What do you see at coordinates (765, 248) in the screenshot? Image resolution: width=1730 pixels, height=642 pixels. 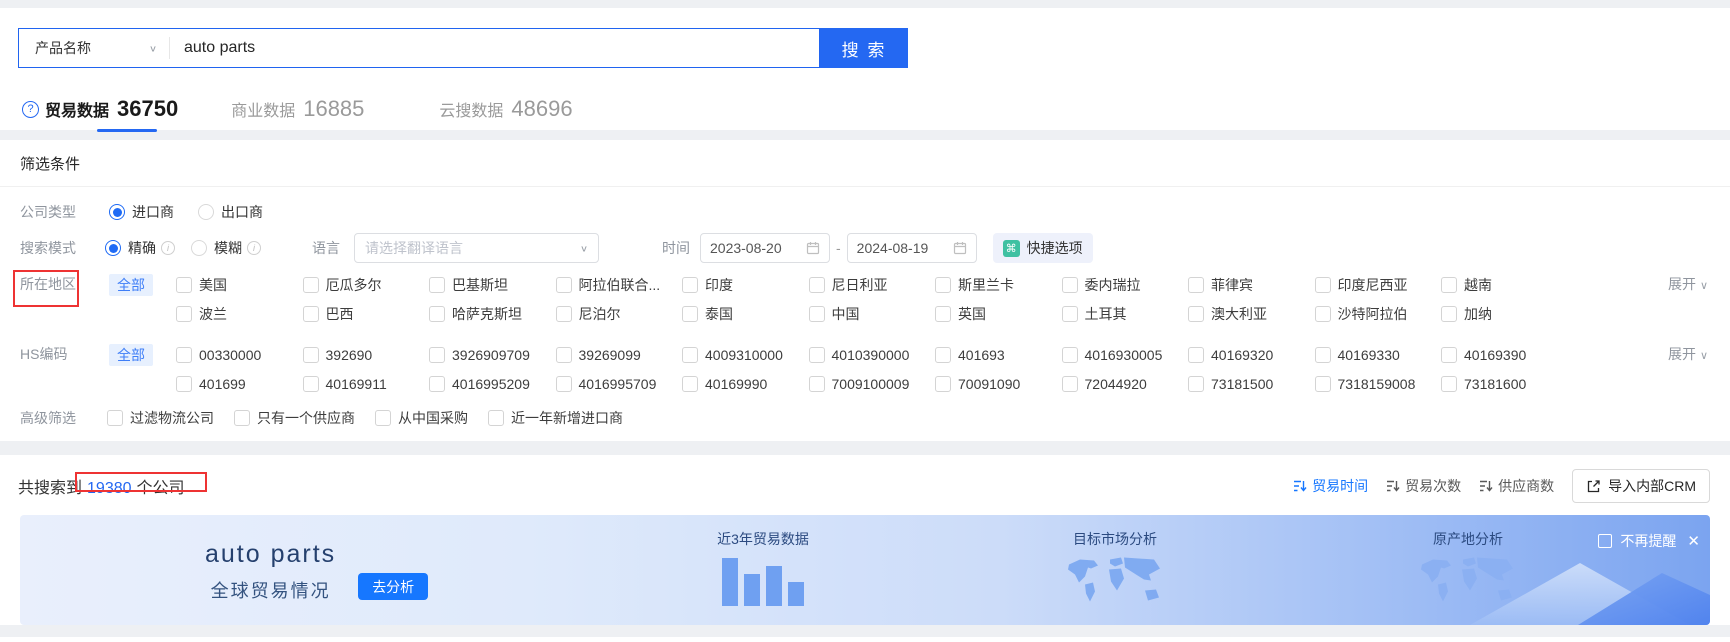 I see `start-date-picker: 2023-08-20` at bounding box center [765, 248].